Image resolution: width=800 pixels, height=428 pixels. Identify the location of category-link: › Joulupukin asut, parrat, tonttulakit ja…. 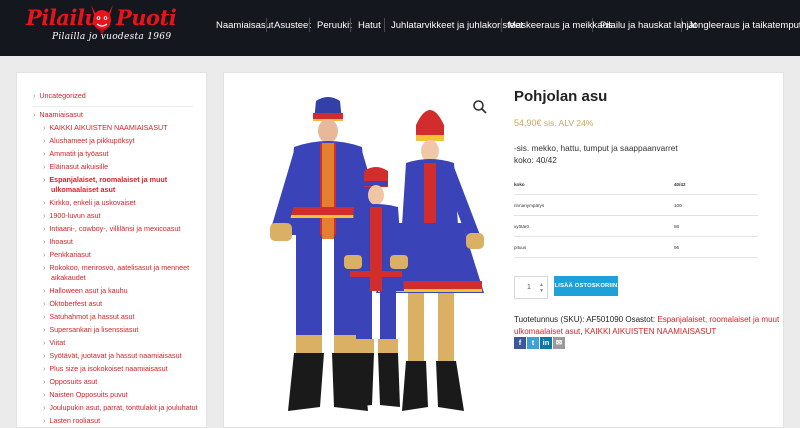
(120, 408).